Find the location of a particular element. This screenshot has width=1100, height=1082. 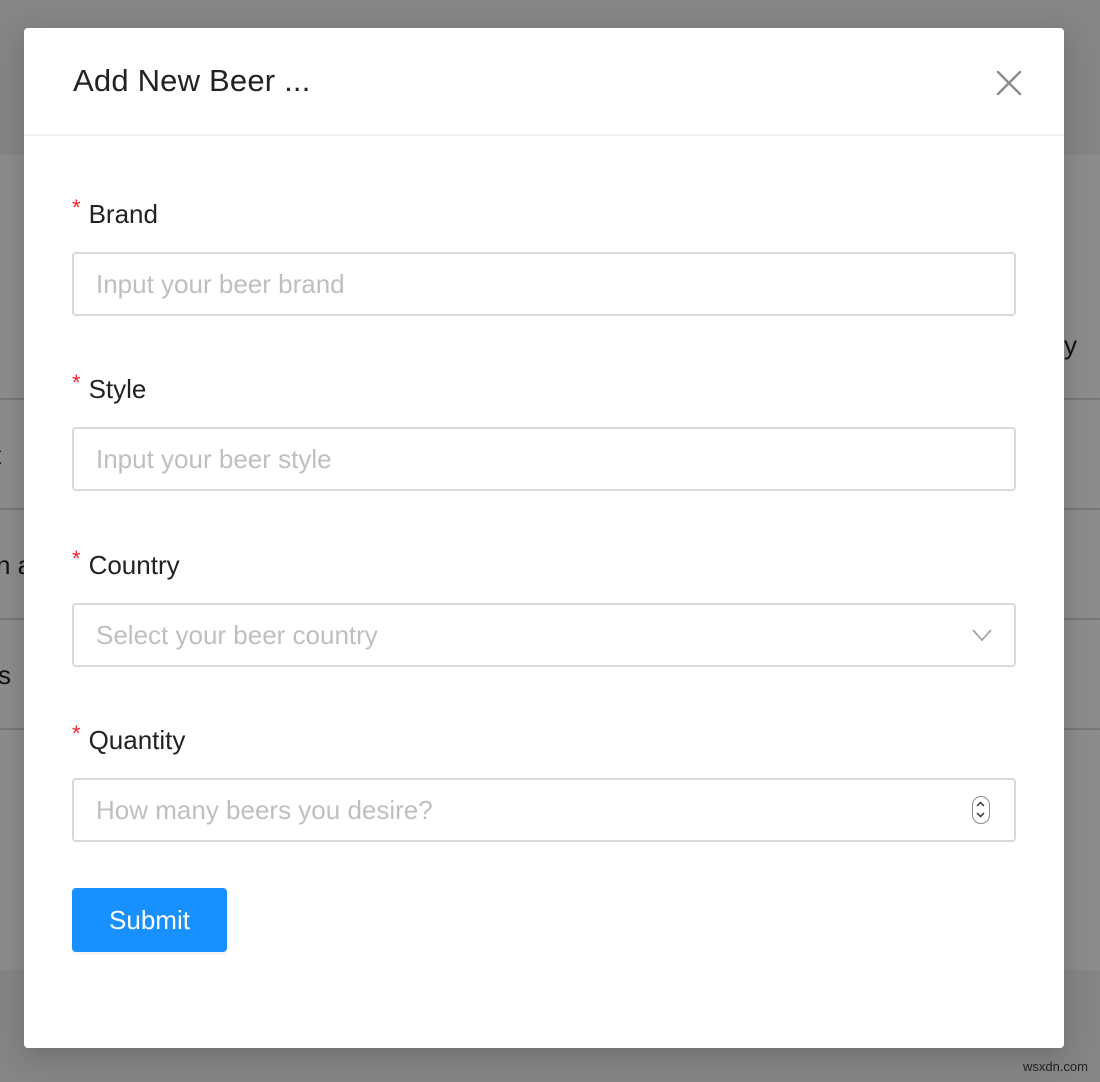

form-item-country: * Country Select your beer country is located at coordinates (544, 606).